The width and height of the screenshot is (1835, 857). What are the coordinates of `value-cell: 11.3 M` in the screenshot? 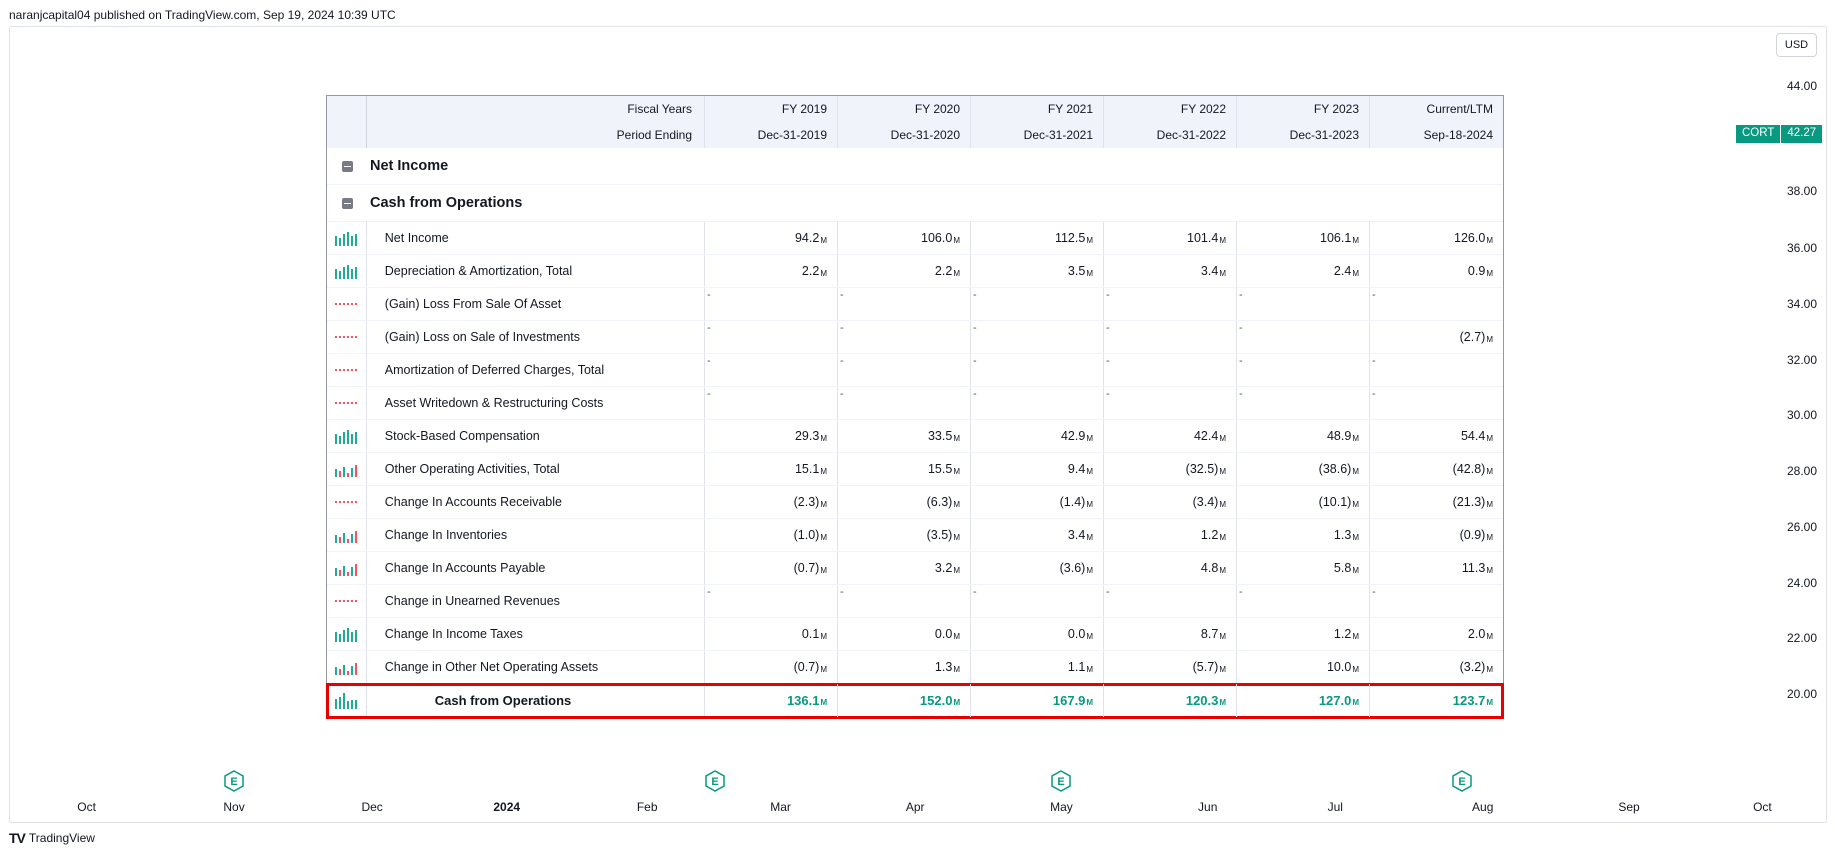 It's located at (1477, 568).